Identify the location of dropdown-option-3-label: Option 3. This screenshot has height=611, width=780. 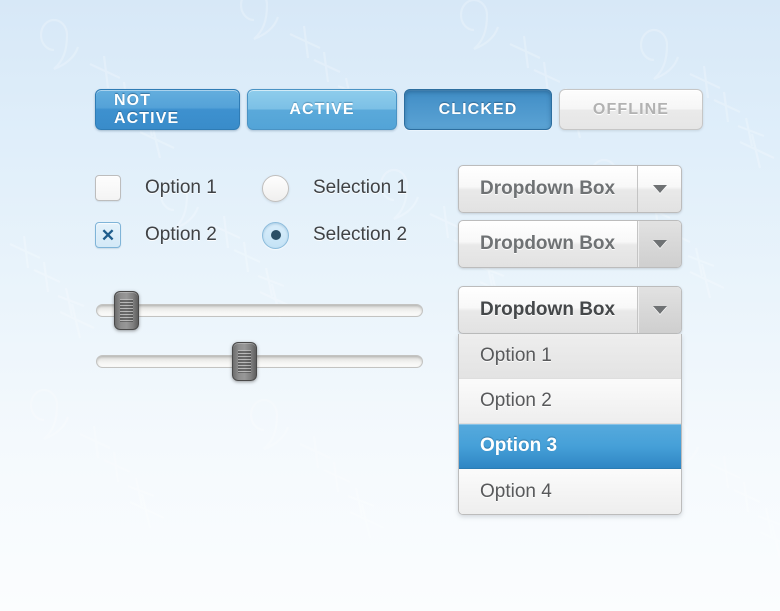
(519, 445).